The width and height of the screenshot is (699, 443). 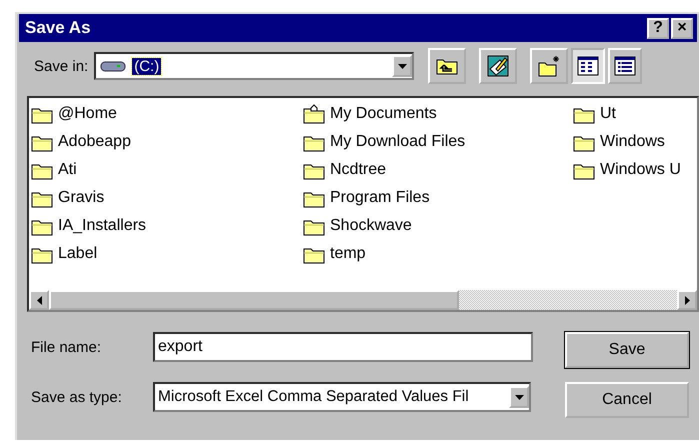 What do you see at coordinates (167, 170) in the screenshot?
I see `folder-item: Ati` at bounding box center [167, 170].